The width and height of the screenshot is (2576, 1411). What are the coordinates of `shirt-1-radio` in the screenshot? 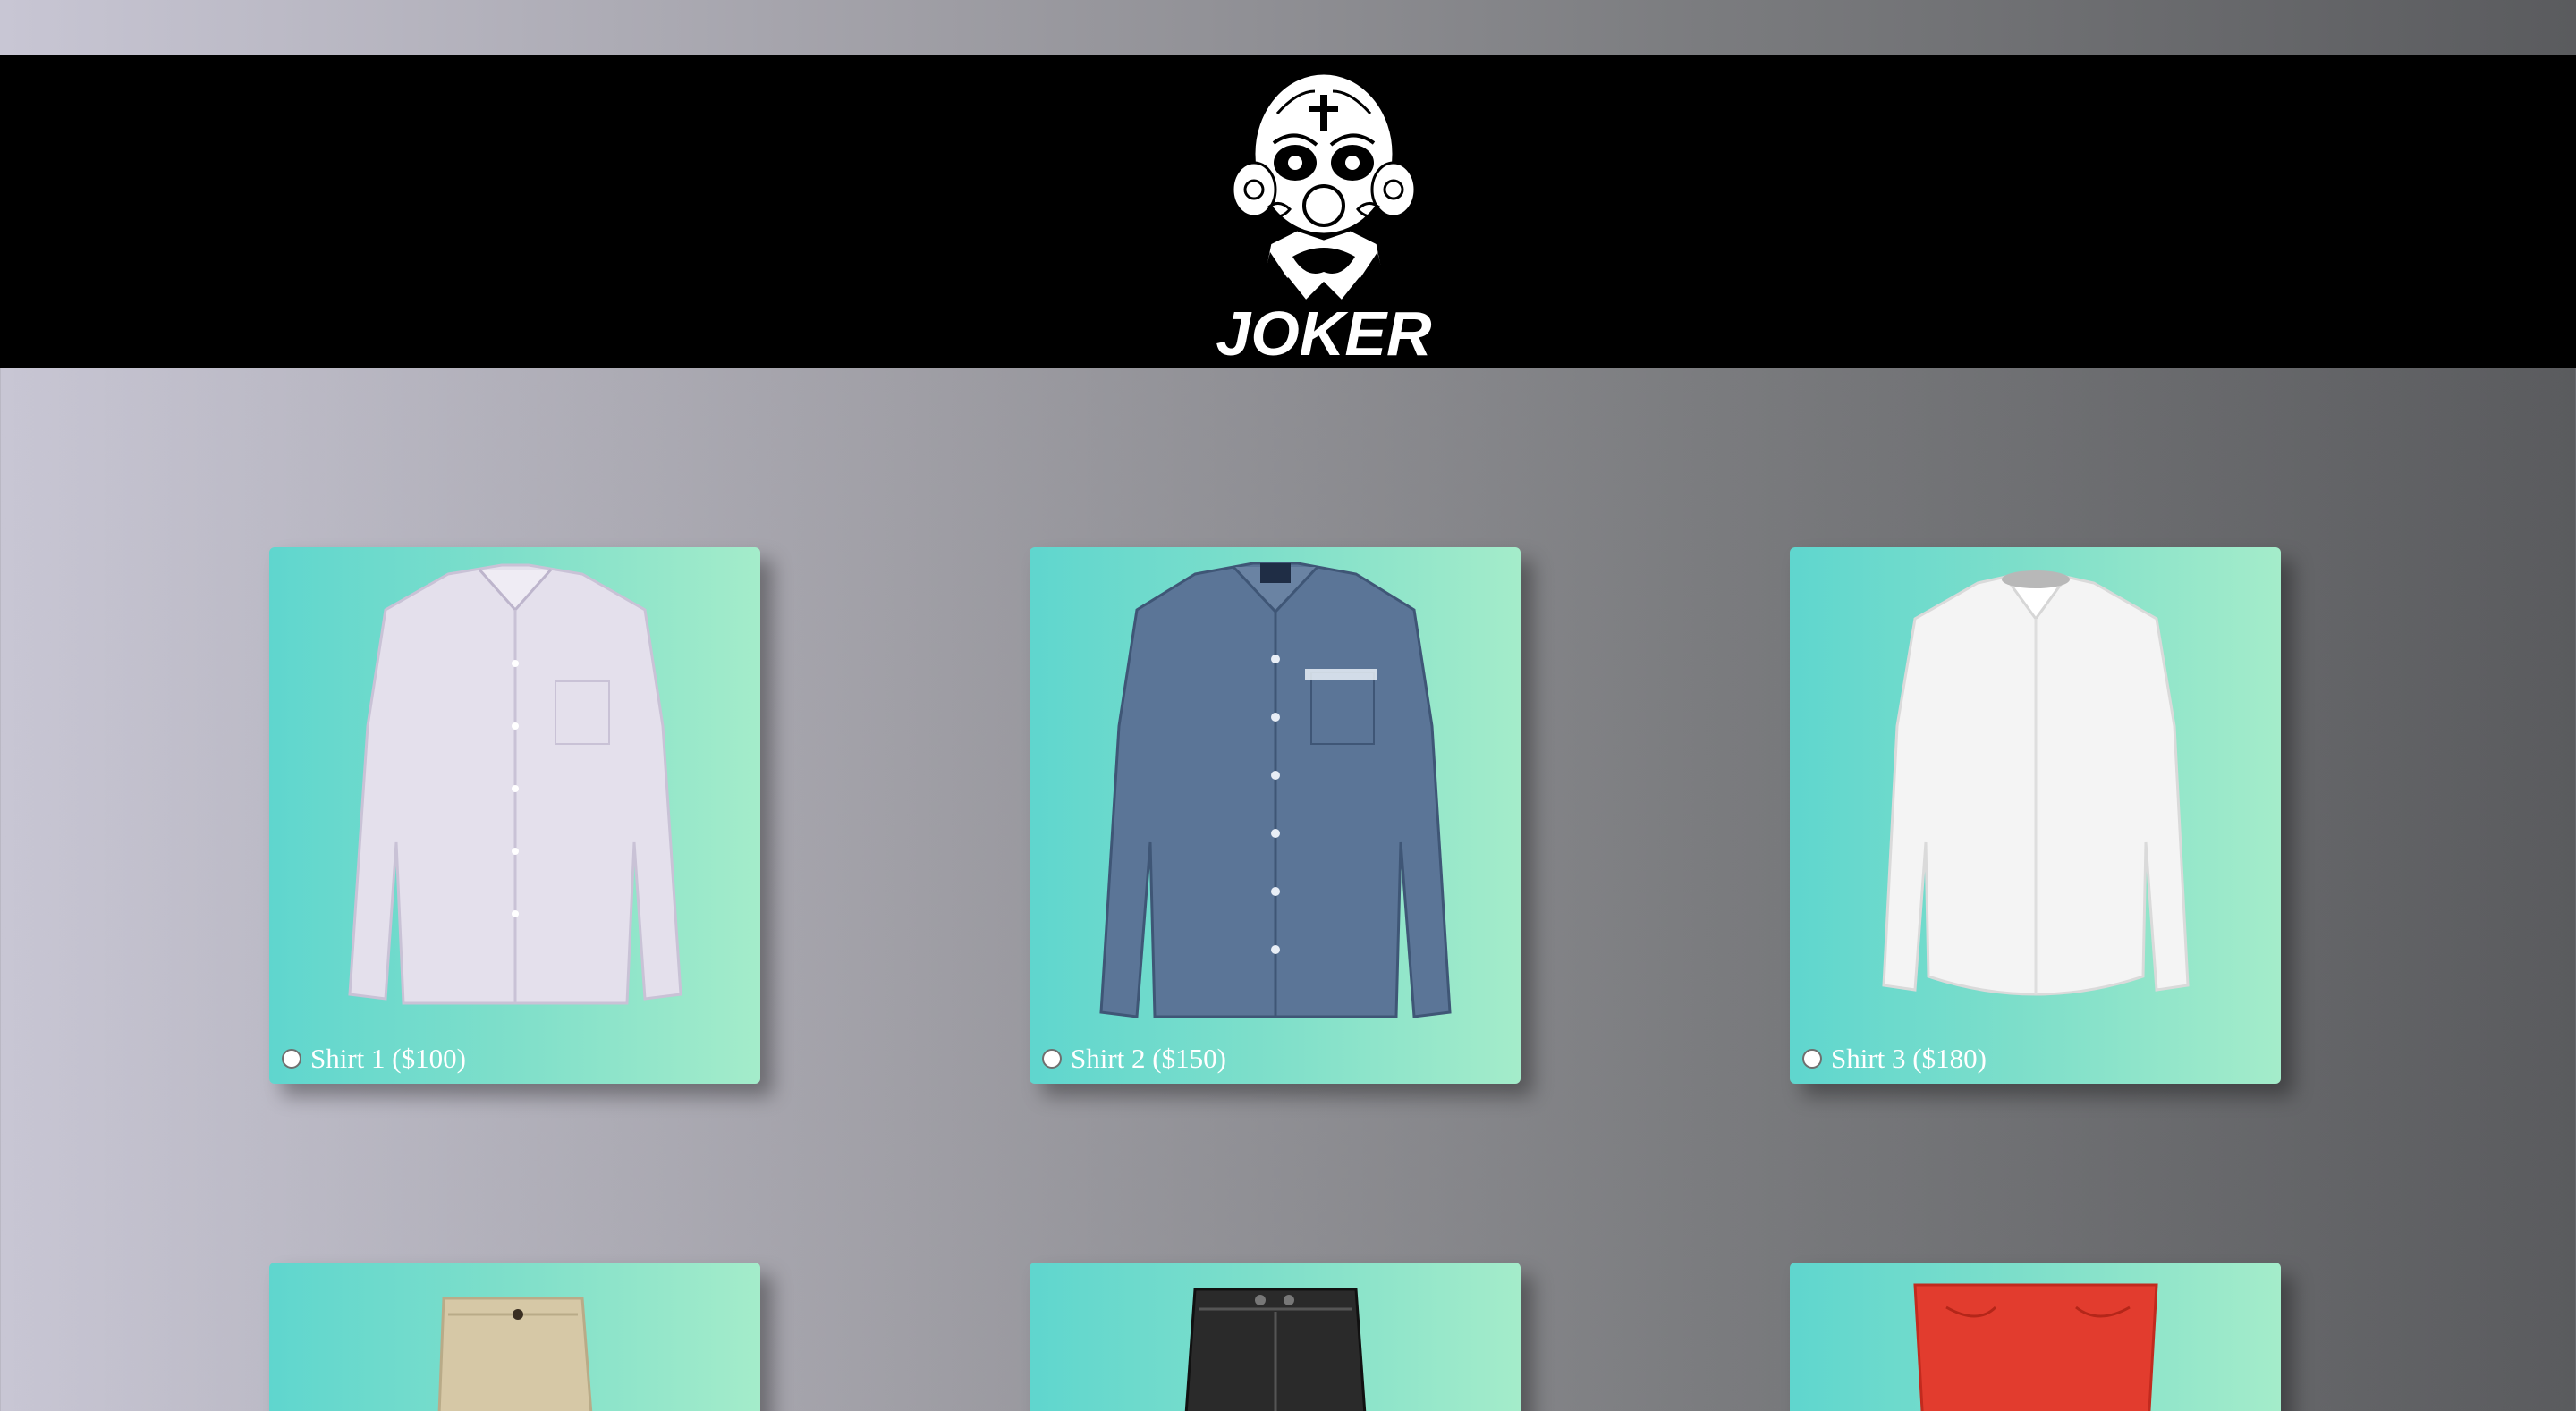 It's located at (291, 1059).